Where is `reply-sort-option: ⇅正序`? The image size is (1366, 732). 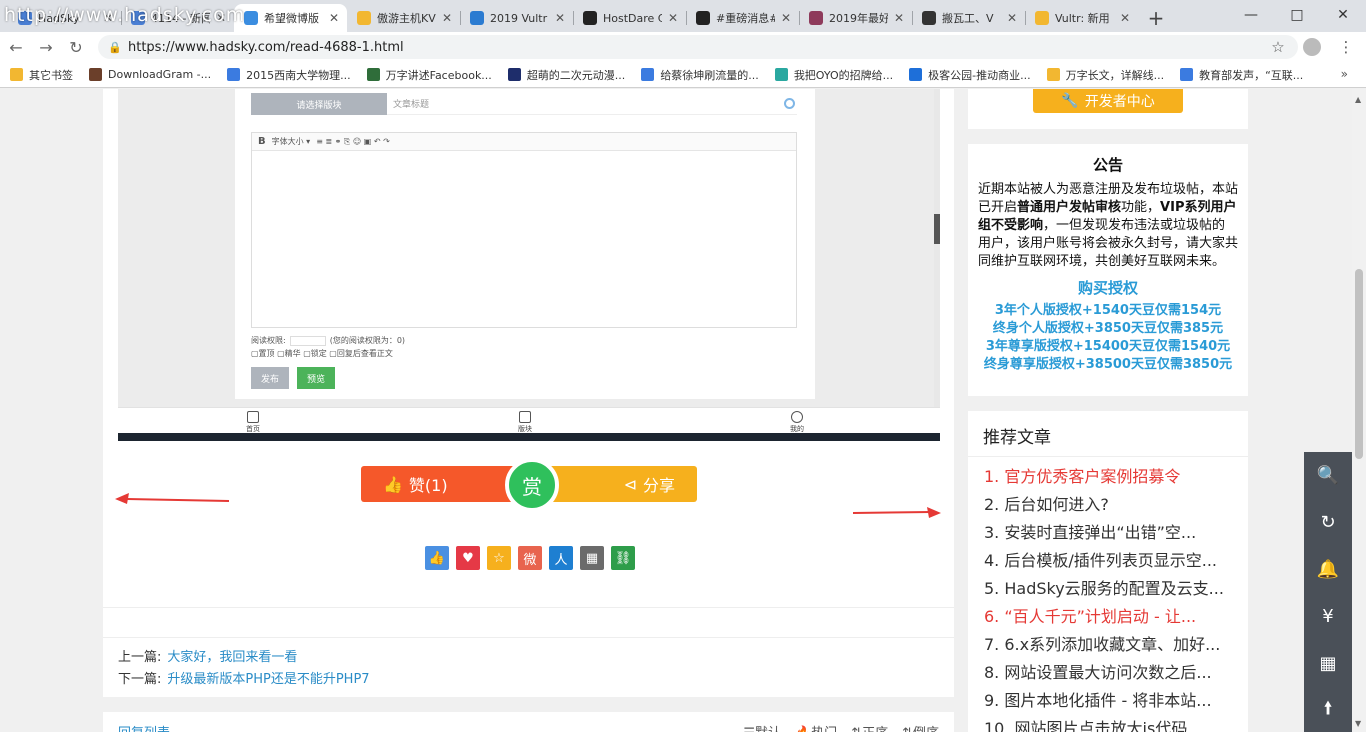
reply-sort-option: ⇅正序 is located at coordinates (869, 727).